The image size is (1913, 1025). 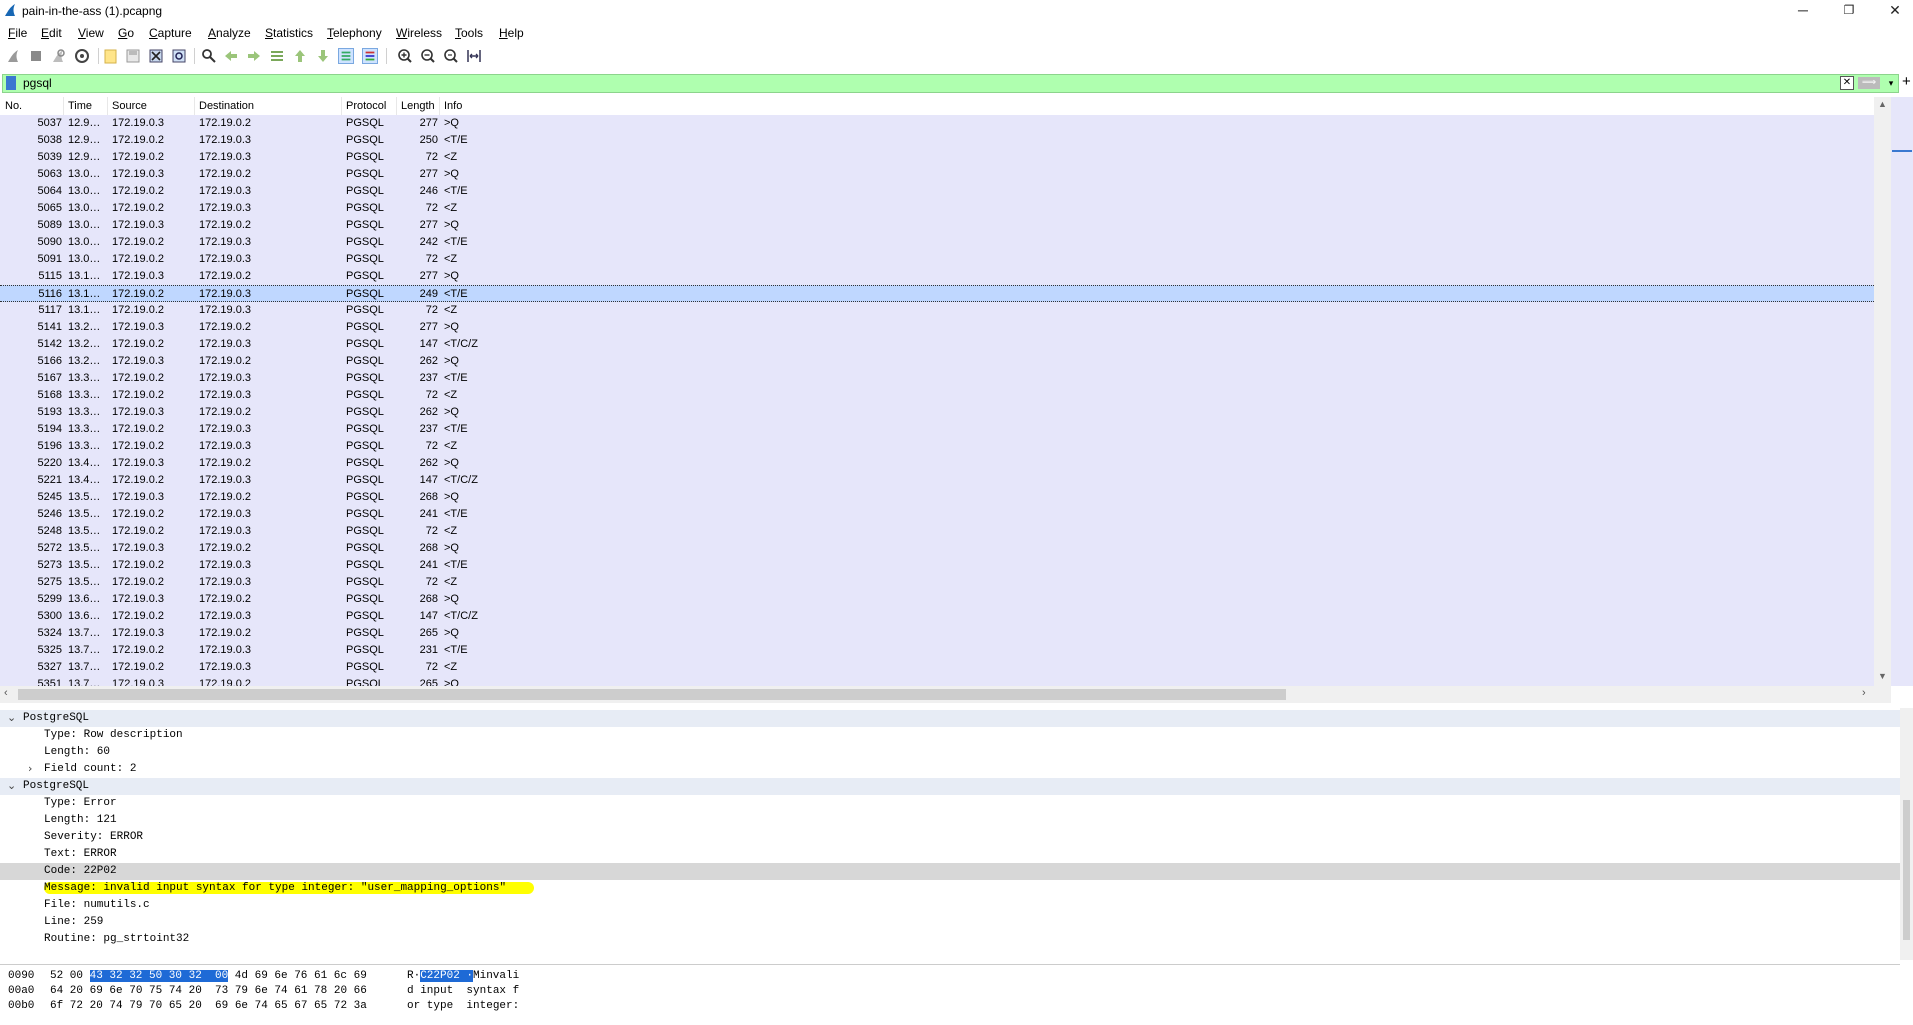 What do you see at coordinates (923, 83) in the screenshot?
I see `display-filter-input` at bounding box center [923, 83].